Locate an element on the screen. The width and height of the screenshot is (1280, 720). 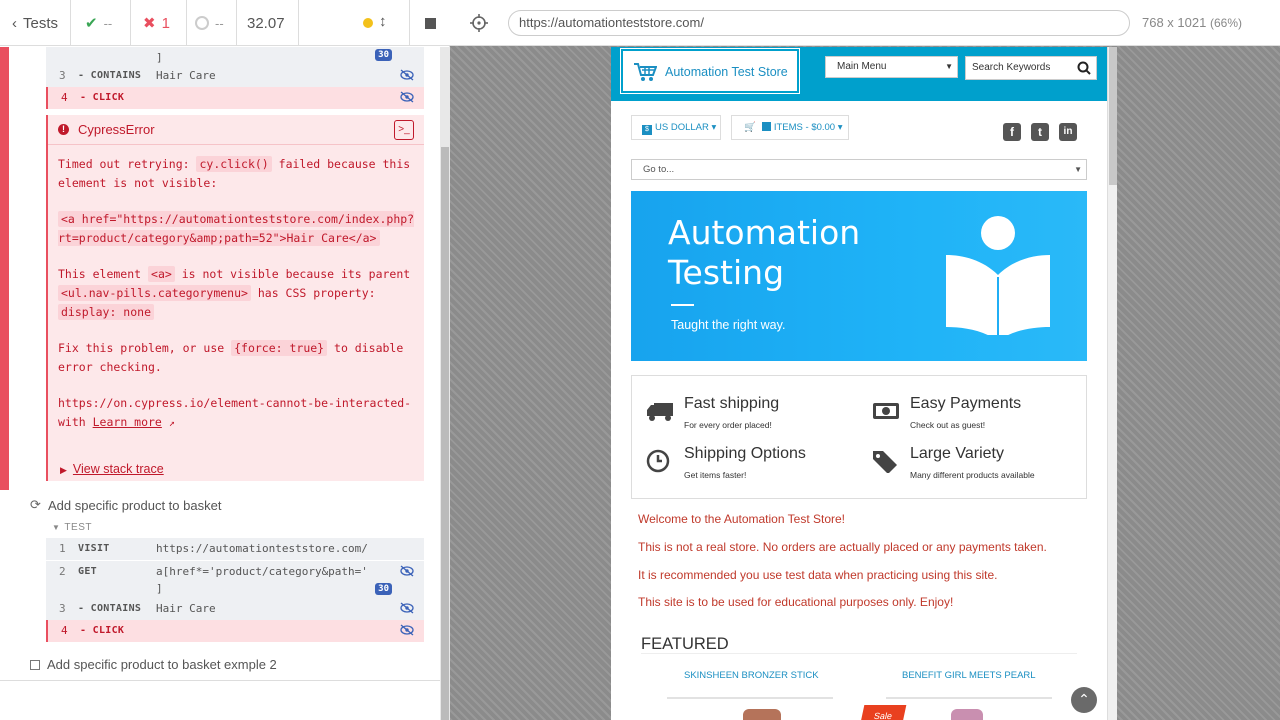
error-title: CypressError is located at coordinates (116, 129).